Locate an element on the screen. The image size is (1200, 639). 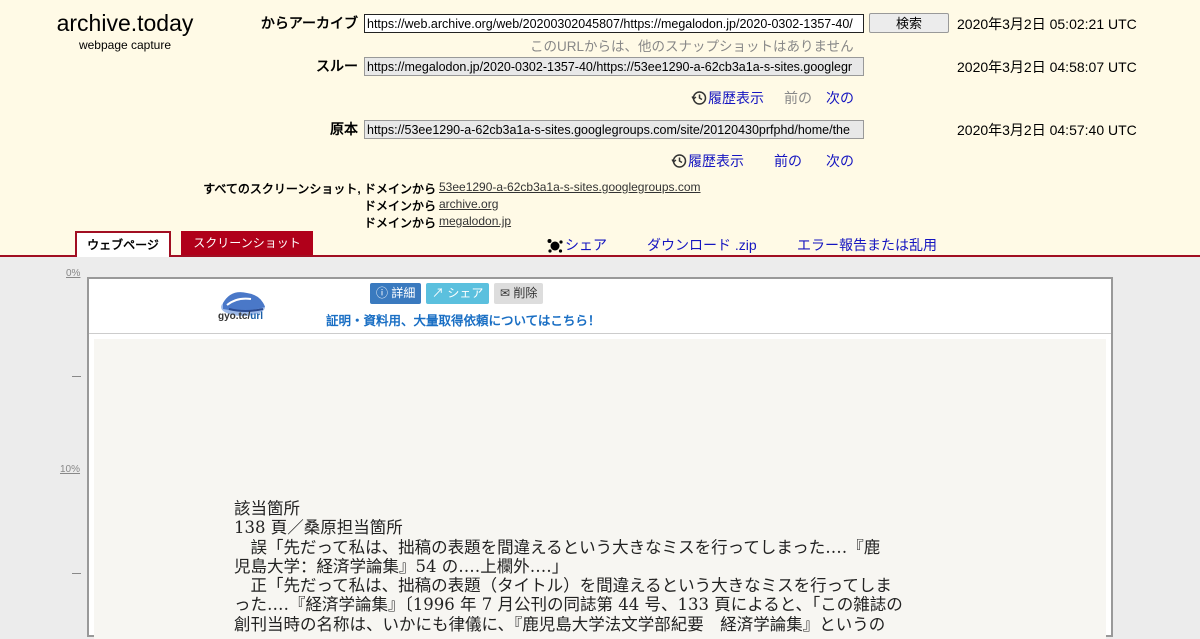
document-line: 正「先だって私は、拙稿の表題（タイトル）を間違えるという大きなミスを行ってしま is located at coordinates (563, 586).